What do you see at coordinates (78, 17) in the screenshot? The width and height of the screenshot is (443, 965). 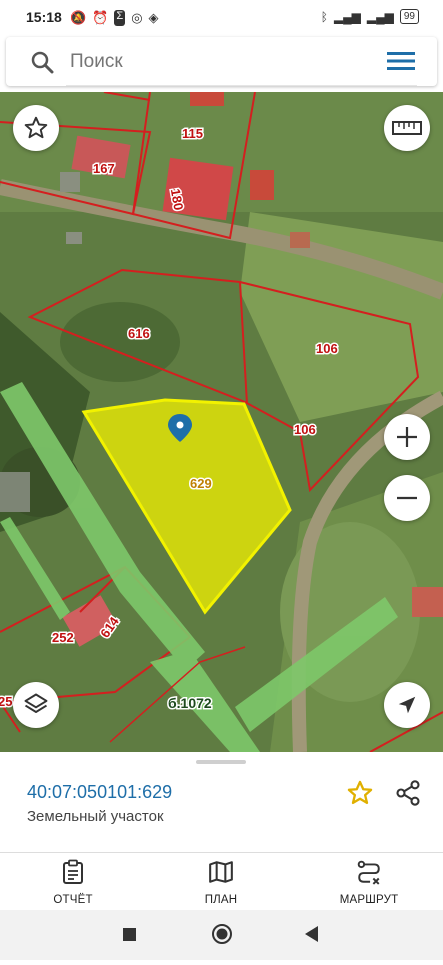 I see `alarm-off-icon: 🔕` at bounding box center [78, 17].